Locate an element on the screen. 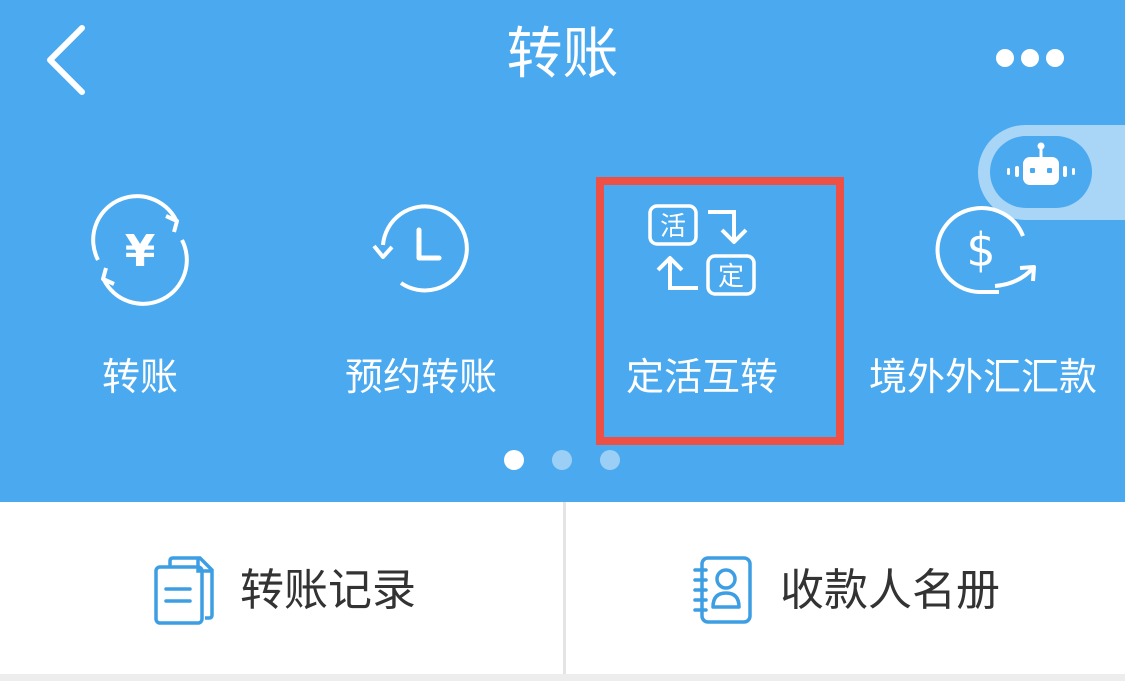 This screenshot has height=681, width=1125. dollar-symbol: $ is located at coordinates (980, 250).